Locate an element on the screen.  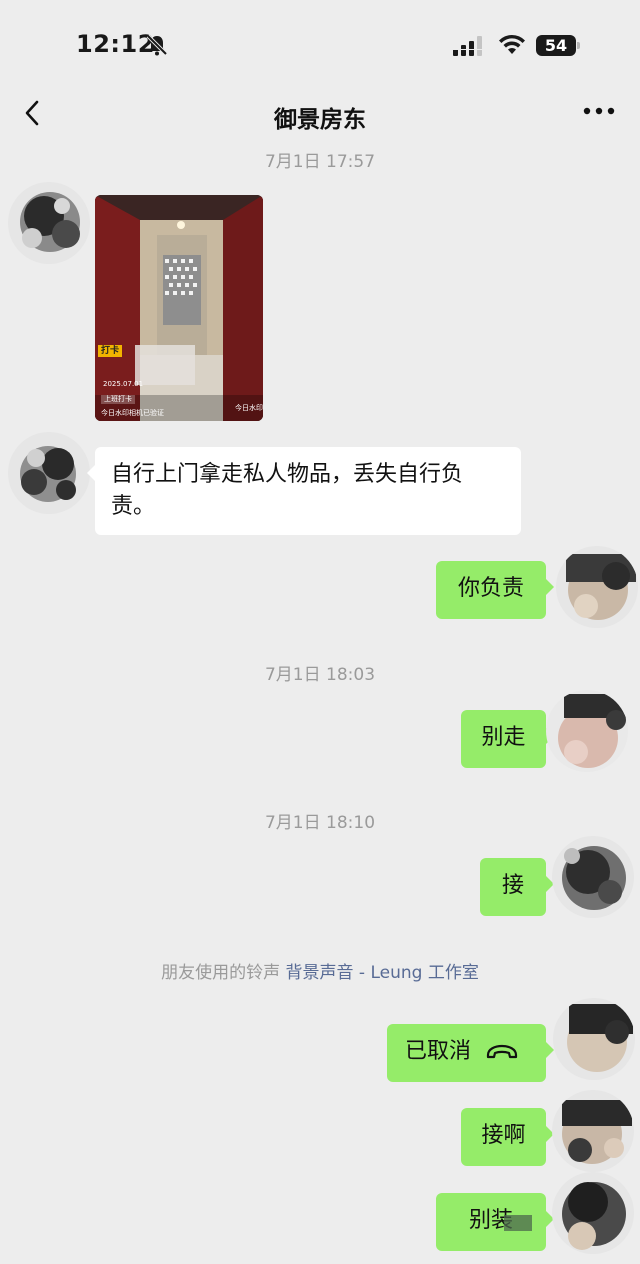
battery-level: 54 is located at coordinates (556, 45).